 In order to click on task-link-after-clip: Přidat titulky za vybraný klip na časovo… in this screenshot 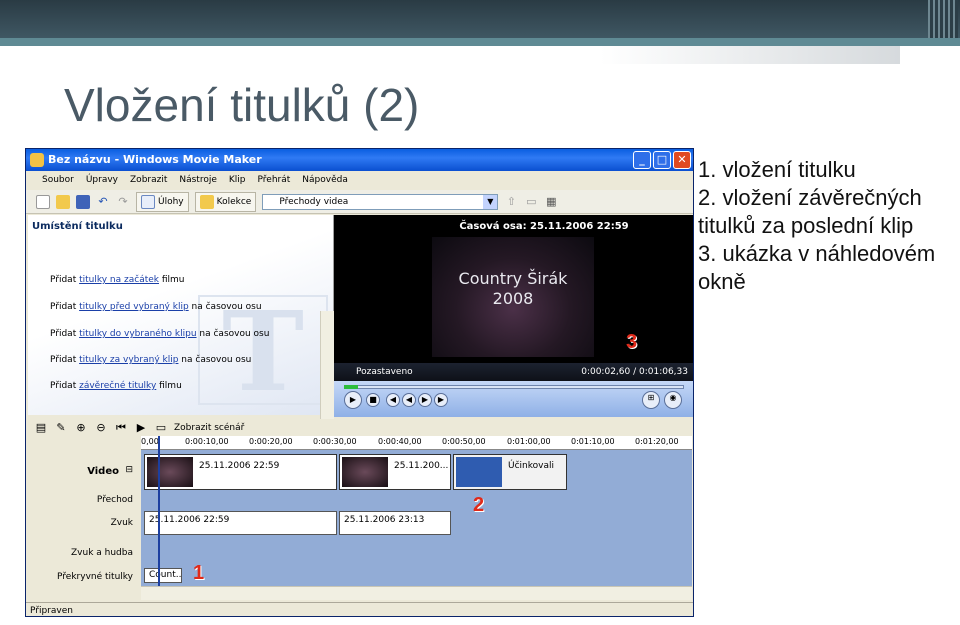, I will do `click(150, 360)`.